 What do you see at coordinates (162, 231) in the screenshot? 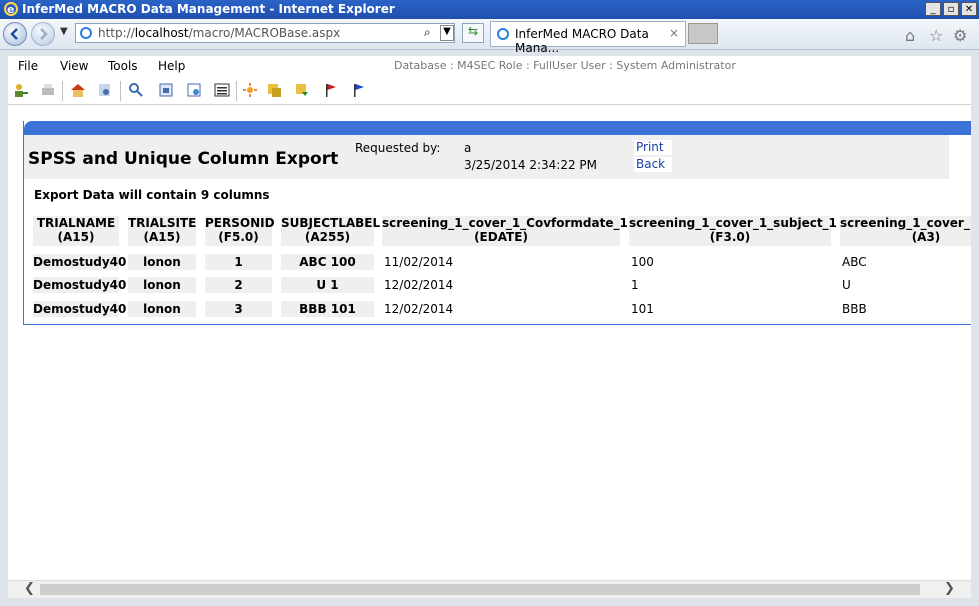
I see `table-header-cell: TRIALSITE (A15)` at bounding box center [162, 231].